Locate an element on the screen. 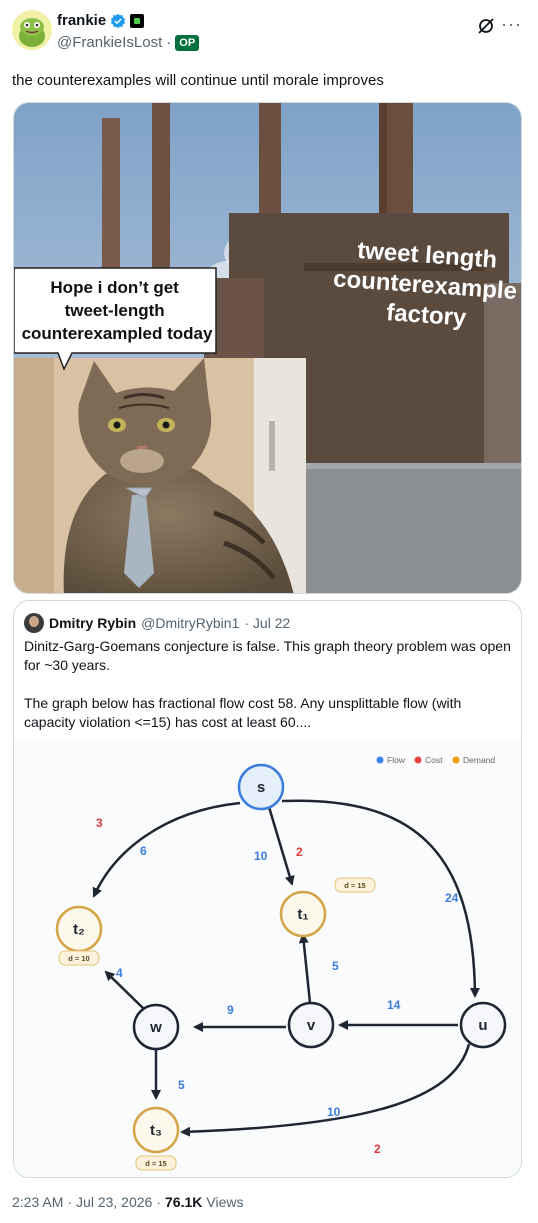  edge-s-u-flow: 24 is located at coordinates (452, 898).